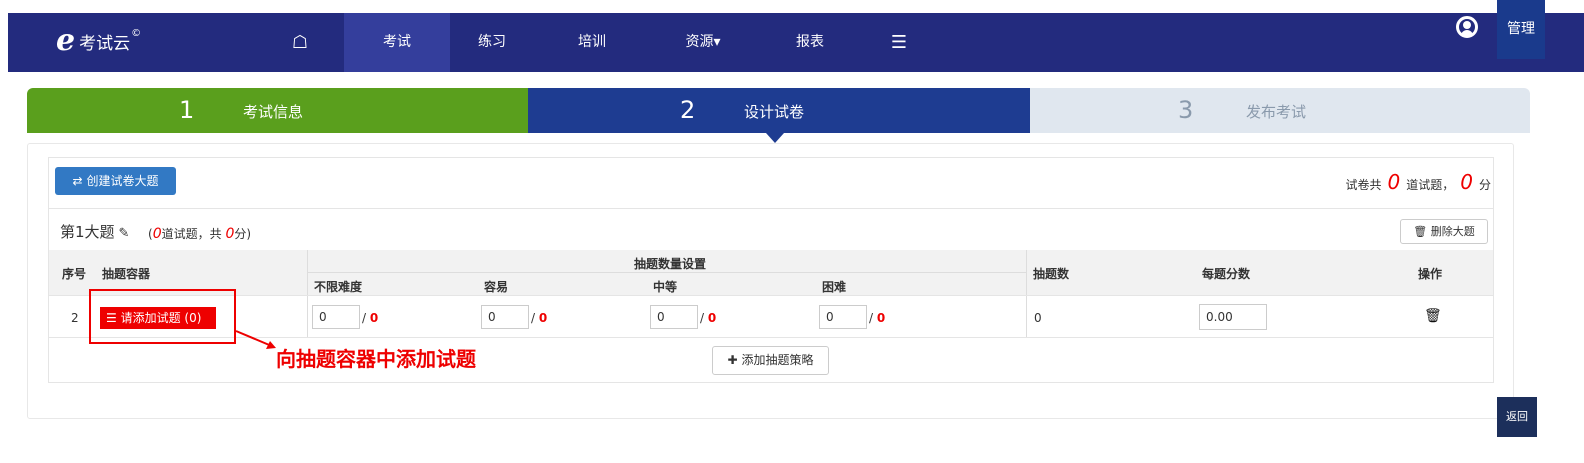 This screenshot has height=463, width=1584. I want to click on pencil-icon: ✎, so click(124, 233).